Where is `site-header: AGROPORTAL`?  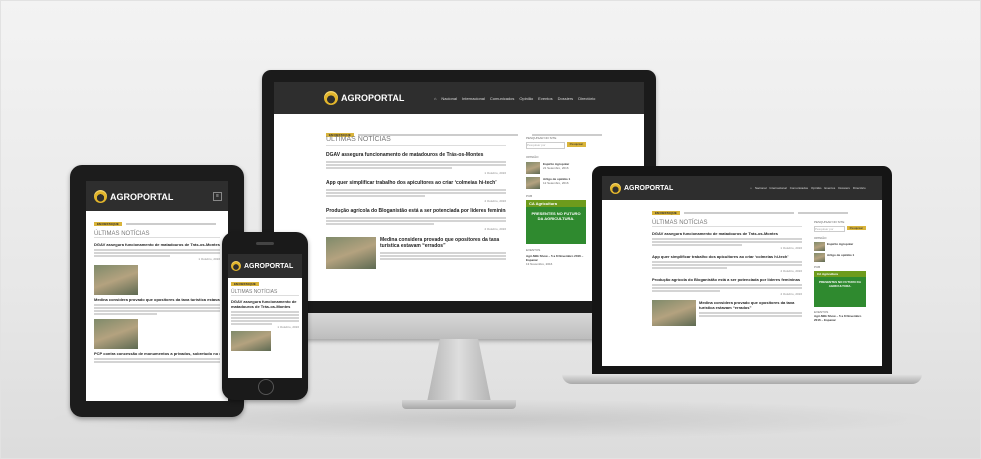 site-header: AGROPORTAL is located at coordinates (265, 266).